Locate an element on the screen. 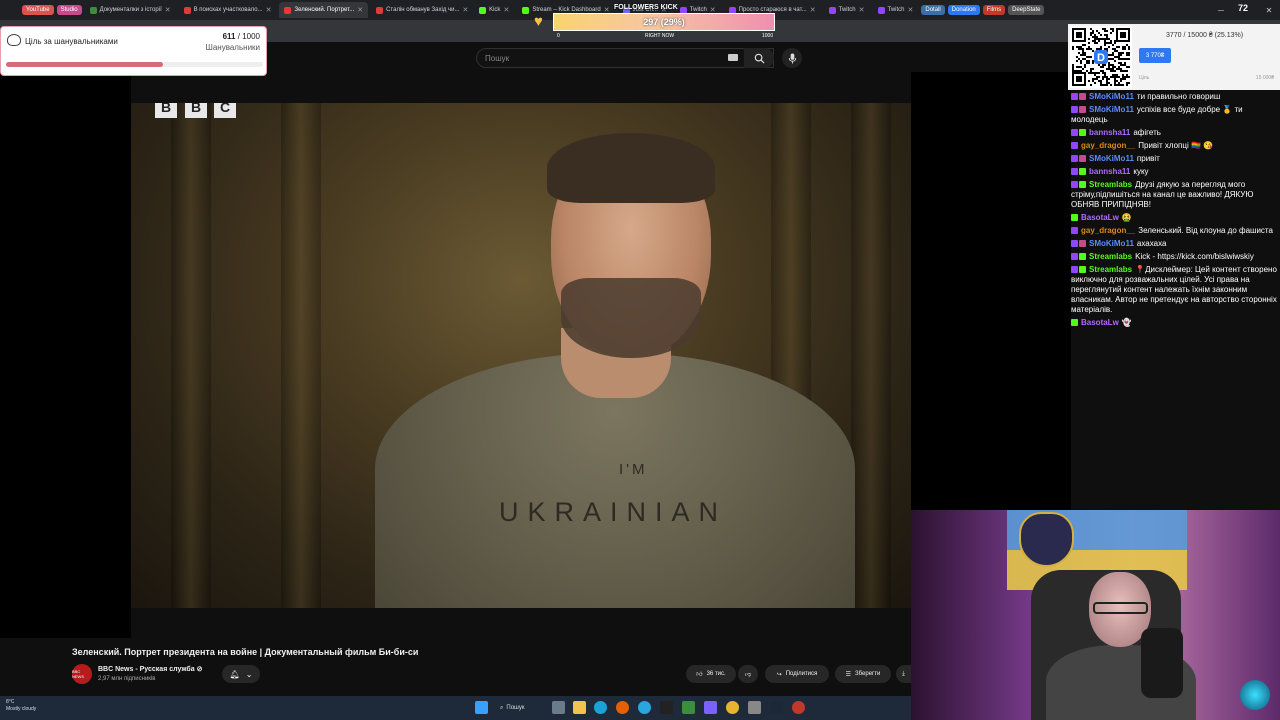 The image size is (1280, 720). streamer-webcam is located at coordinates (1095, 615).